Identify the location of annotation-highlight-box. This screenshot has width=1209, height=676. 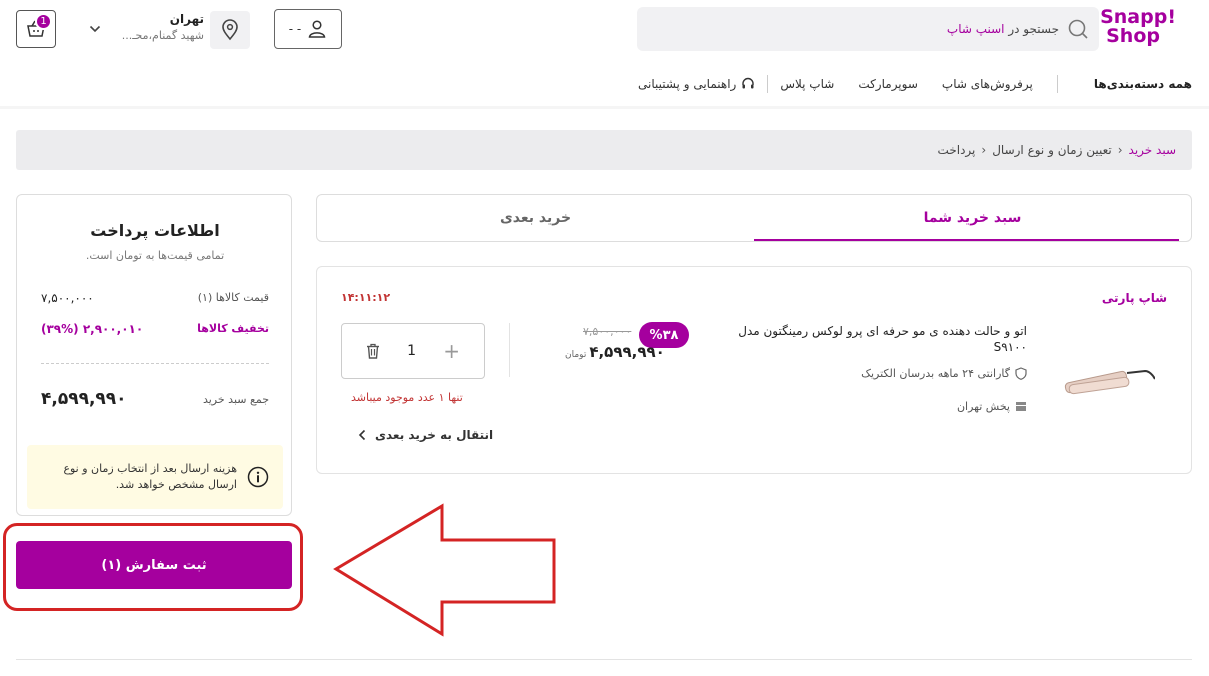
(153, 567).